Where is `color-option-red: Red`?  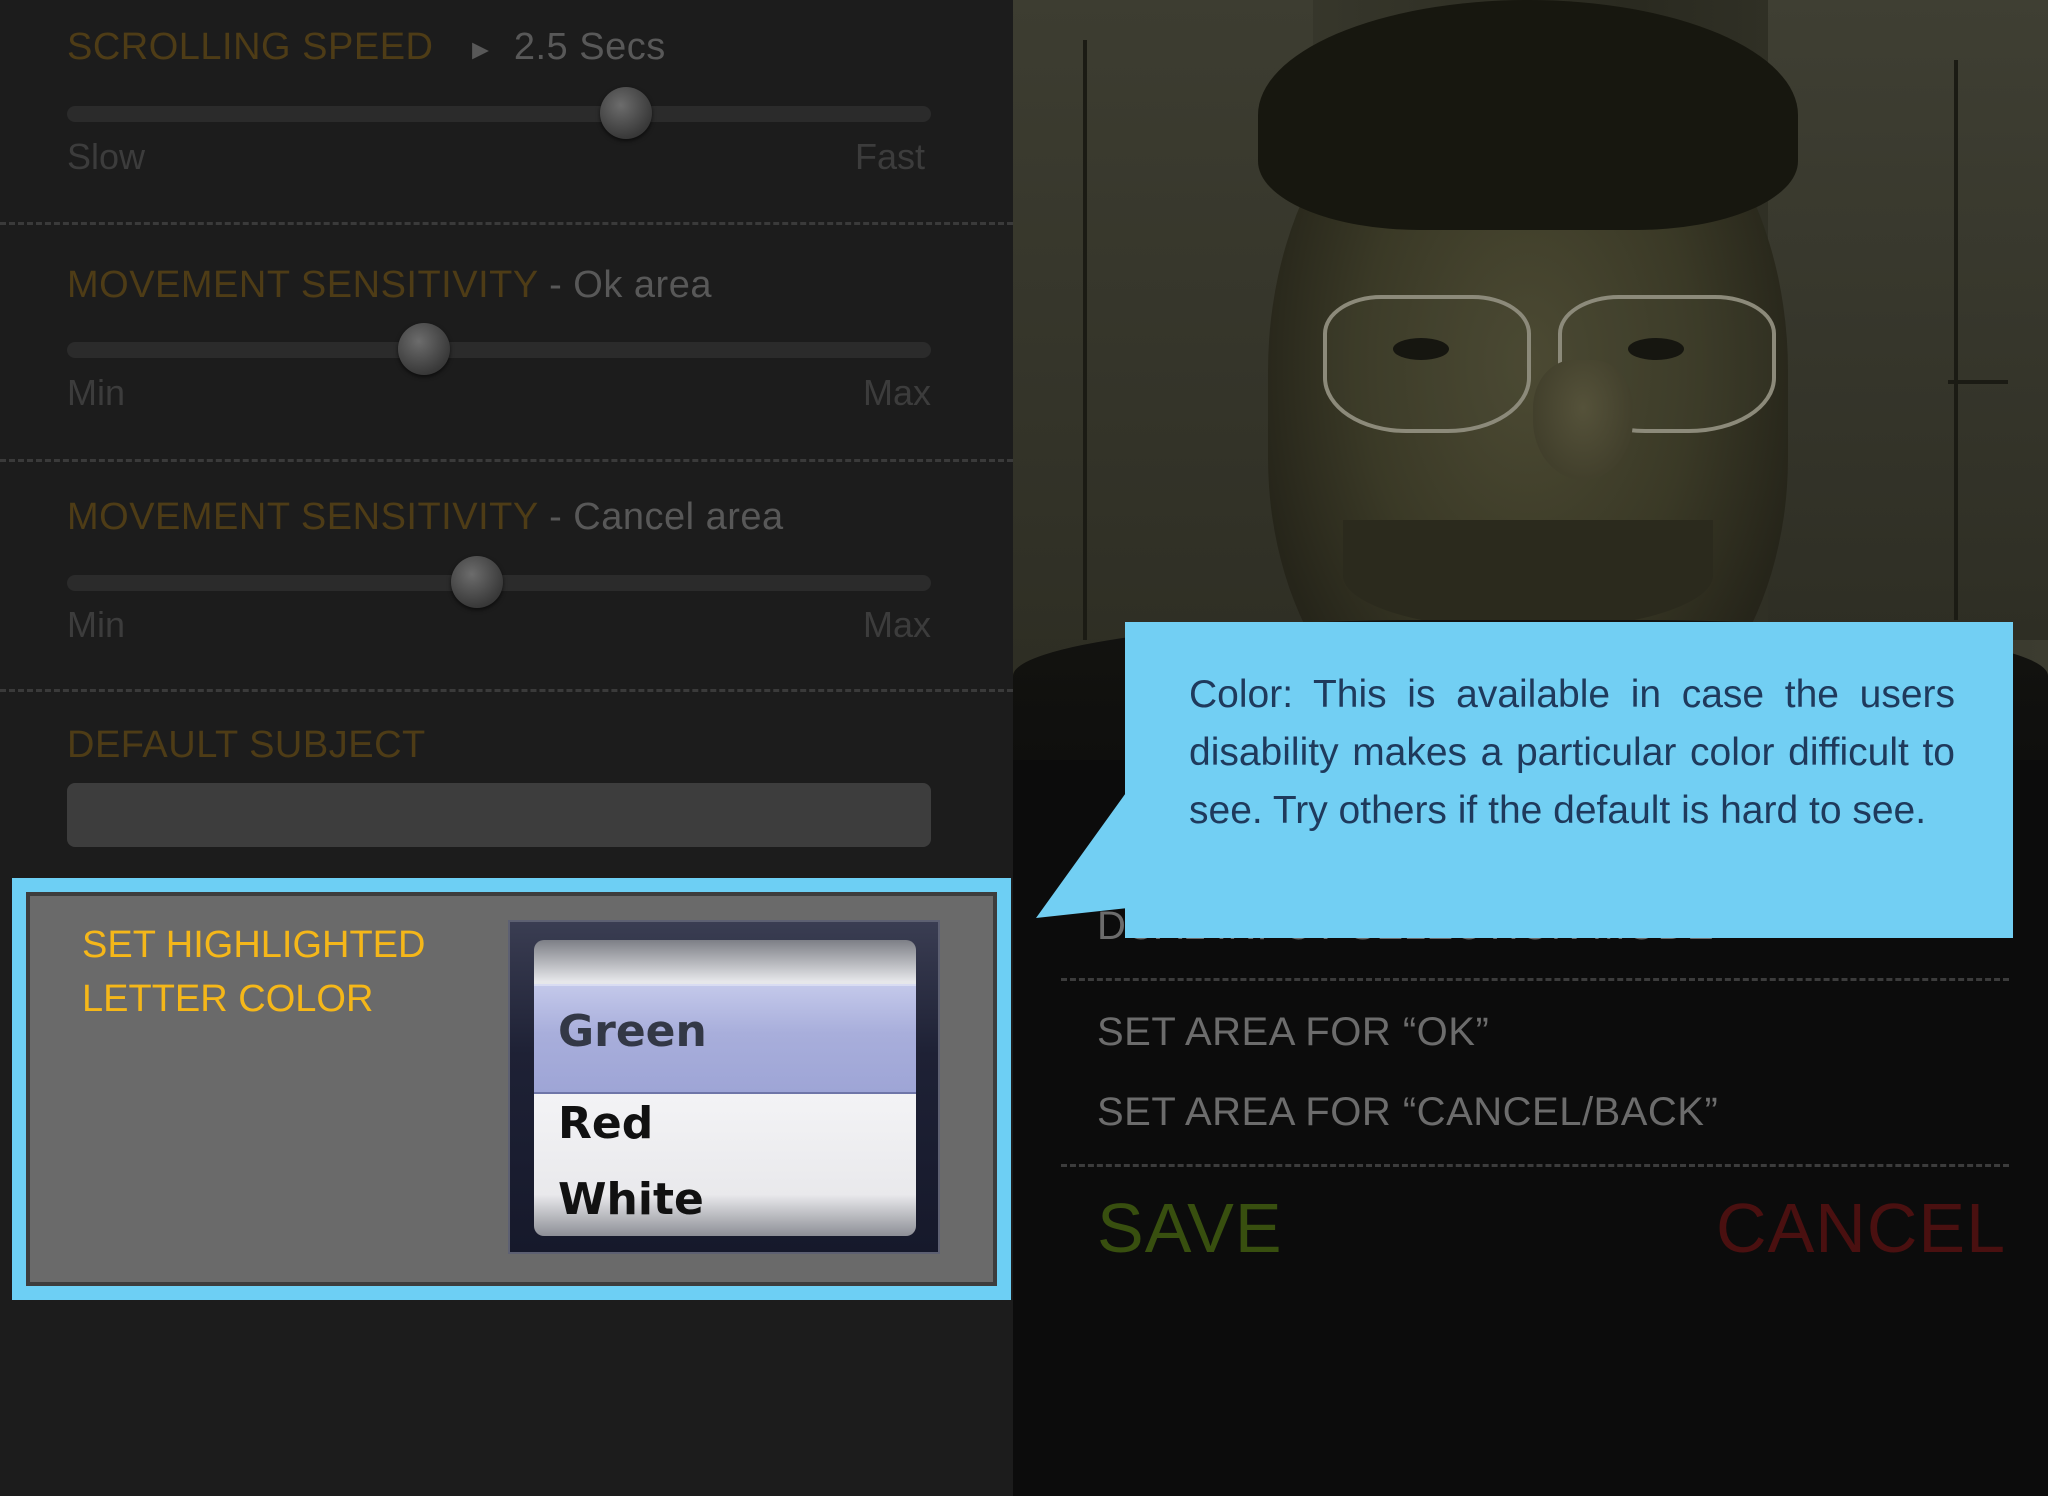 color-option-red: Red is located at coordinates (605, 1123).